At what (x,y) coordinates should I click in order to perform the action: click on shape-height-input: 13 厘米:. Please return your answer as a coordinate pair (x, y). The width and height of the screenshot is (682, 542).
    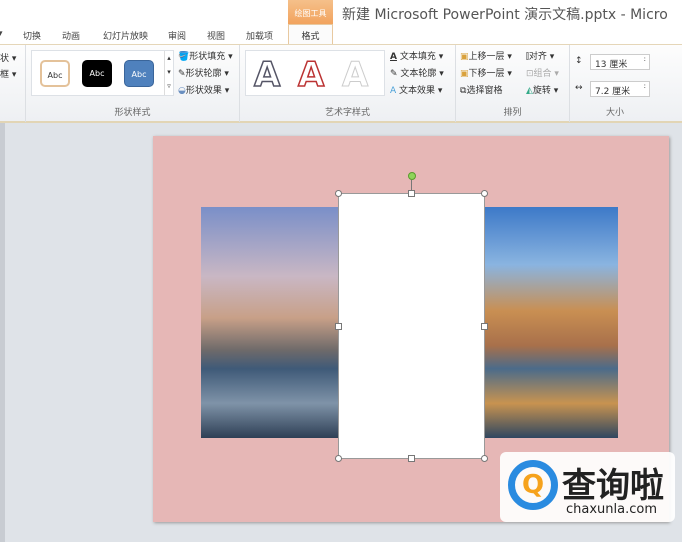
    Looking at the image, I should click on (620, 62).